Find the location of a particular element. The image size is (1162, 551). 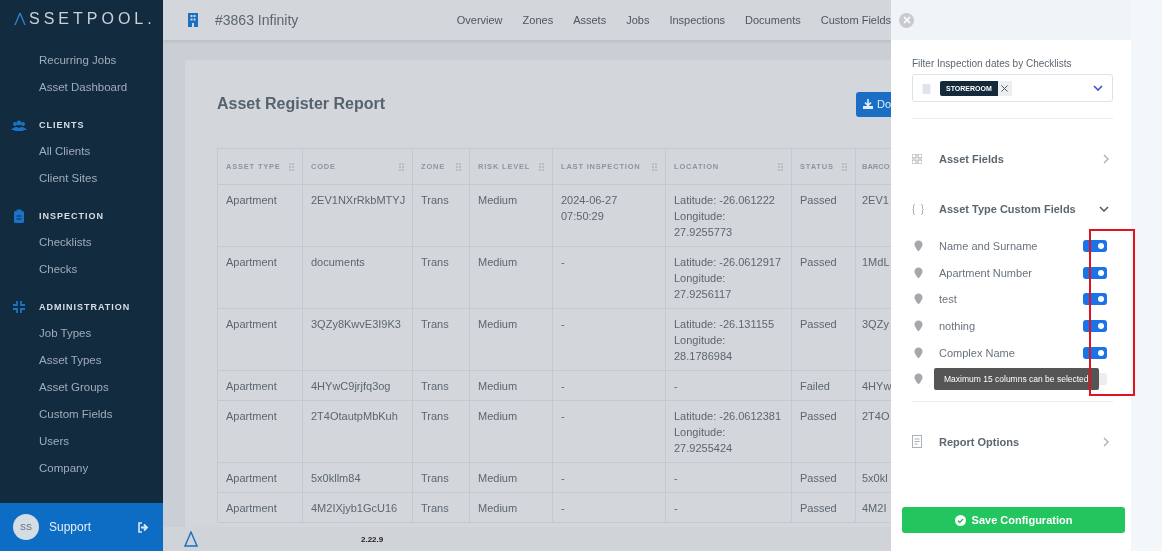

section-heading: ADMINISTRATION is located at coordinates (85, 307).